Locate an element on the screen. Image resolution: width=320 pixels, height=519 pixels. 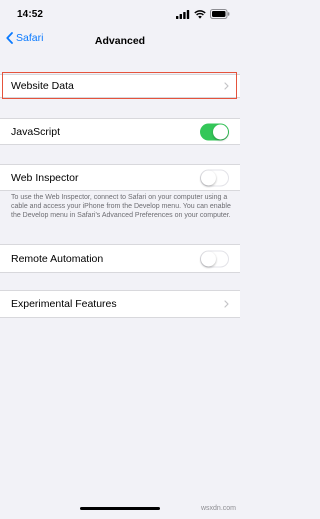
battery-icon is located at coordinates (220, 14).